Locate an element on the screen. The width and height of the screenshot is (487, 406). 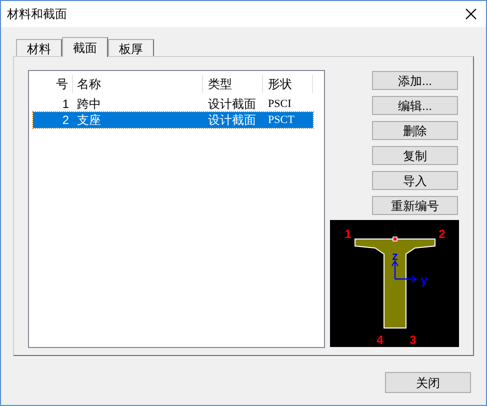
table-cell-text: 1 is located at coordinates (65, 104).